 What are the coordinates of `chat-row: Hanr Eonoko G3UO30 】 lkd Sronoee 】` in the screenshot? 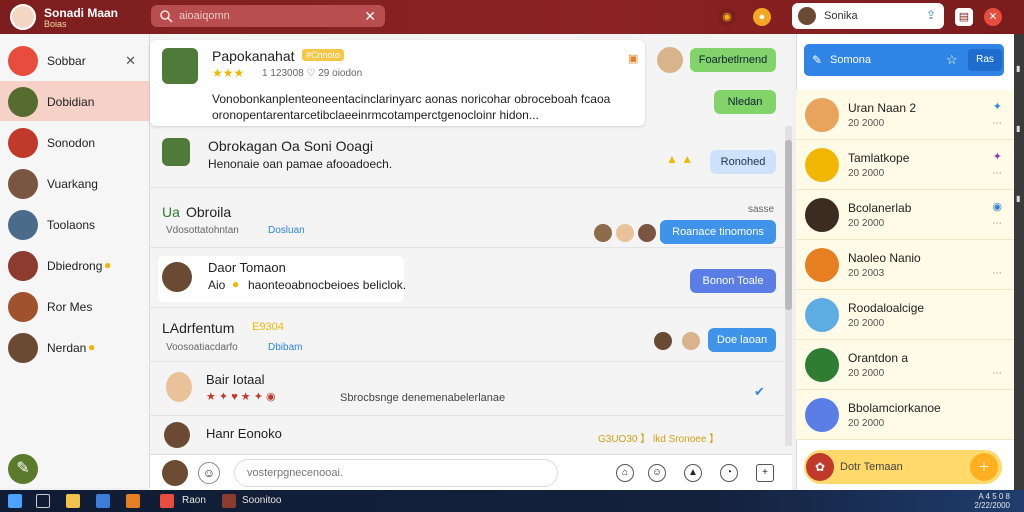 It's located at (468, 435).